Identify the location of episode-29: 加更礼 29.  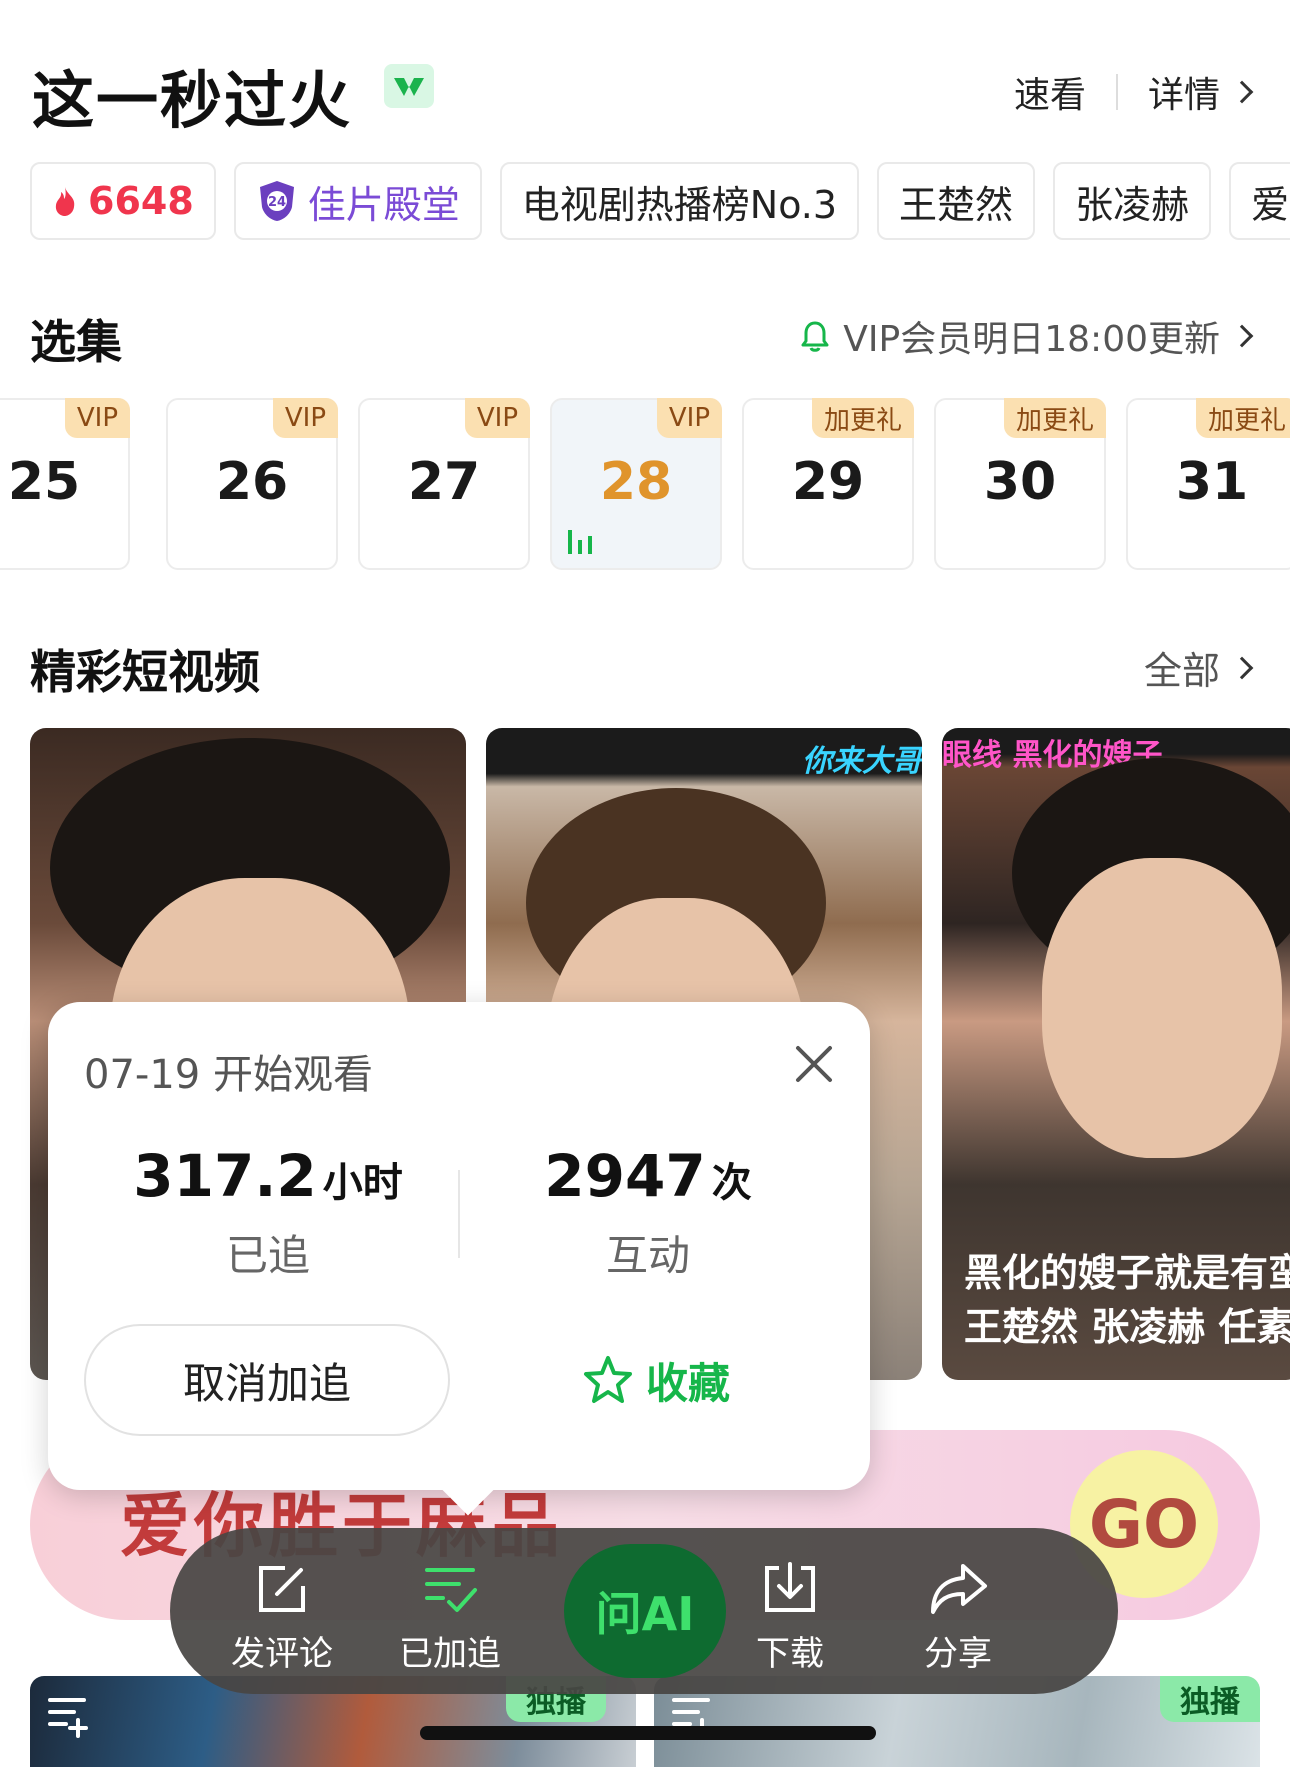
(828, 484).